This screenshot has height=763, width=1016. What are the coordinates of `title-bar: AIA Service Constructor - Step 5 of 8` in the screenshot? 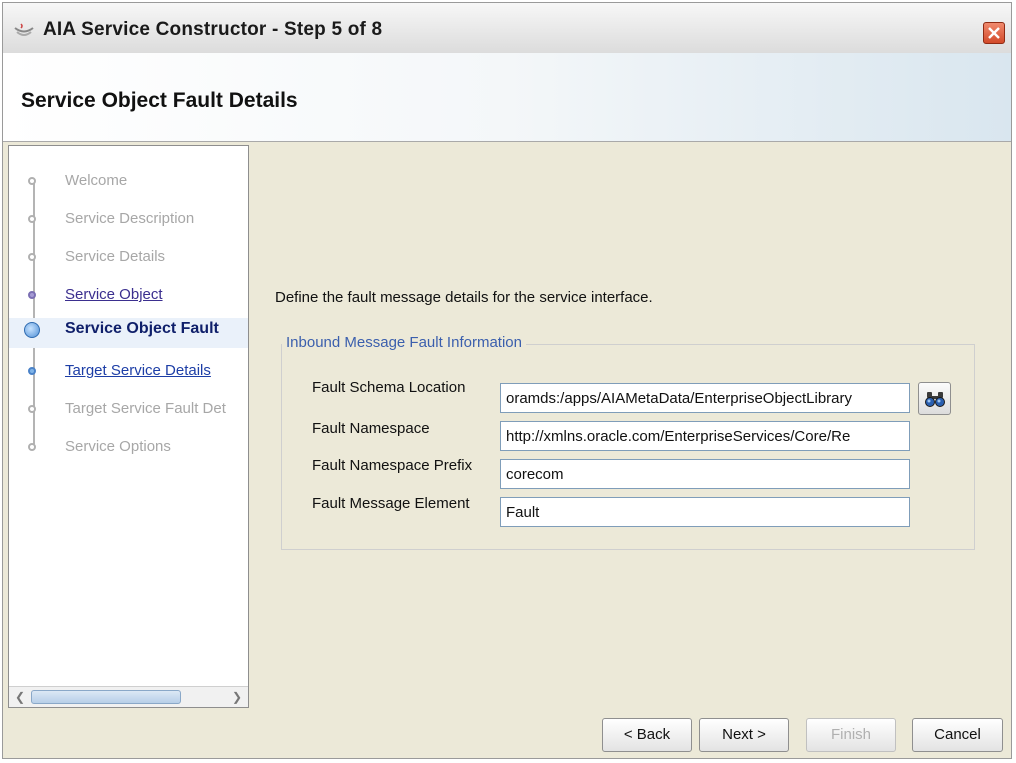 It's located at (507, 28).